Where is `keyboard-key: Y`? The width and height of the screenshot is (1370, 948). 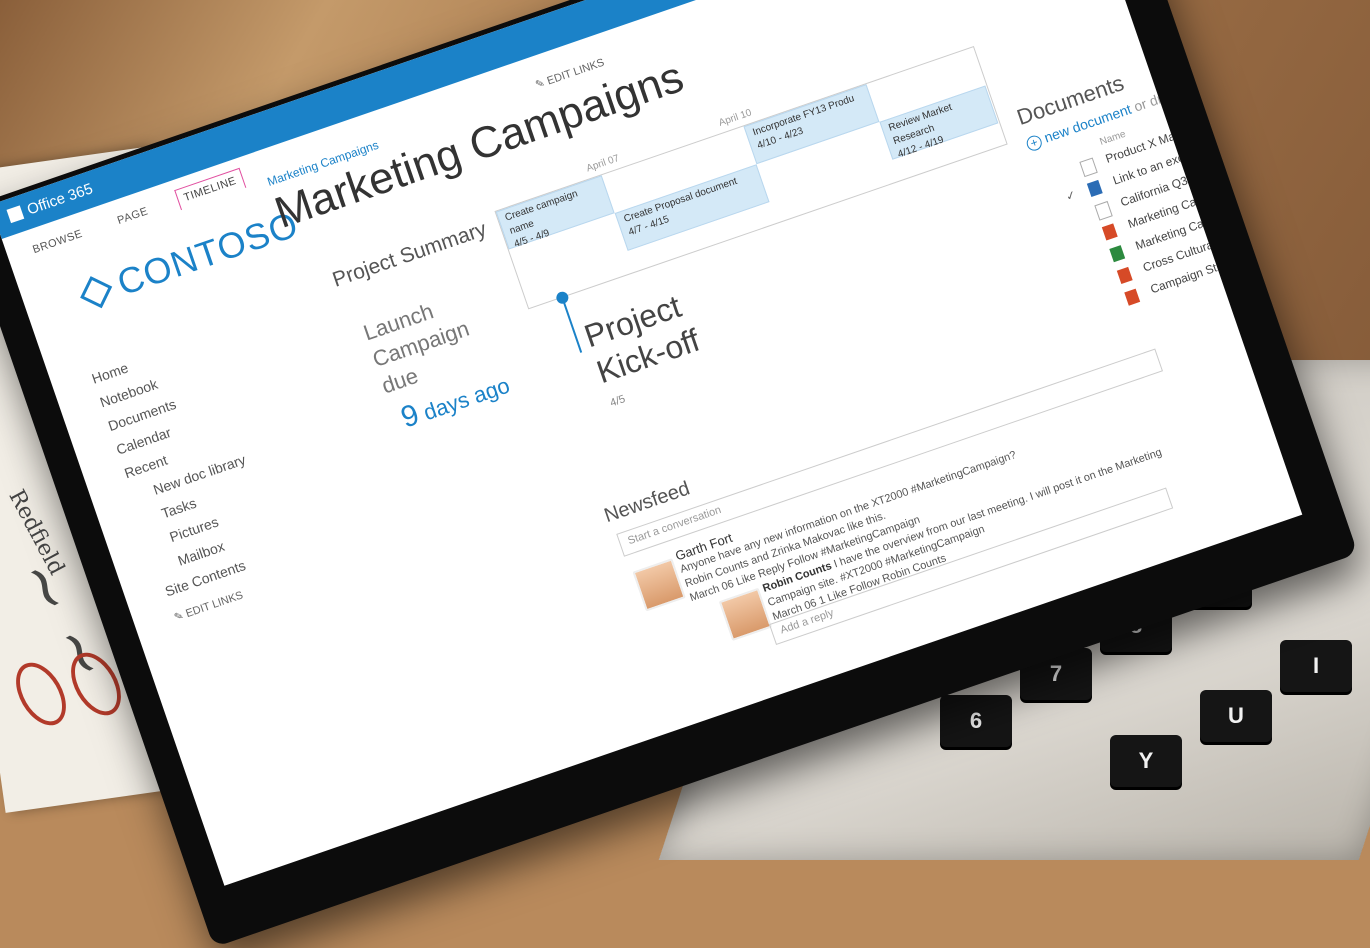 keyboard-key: Y is located at coordinates (1146, 761).